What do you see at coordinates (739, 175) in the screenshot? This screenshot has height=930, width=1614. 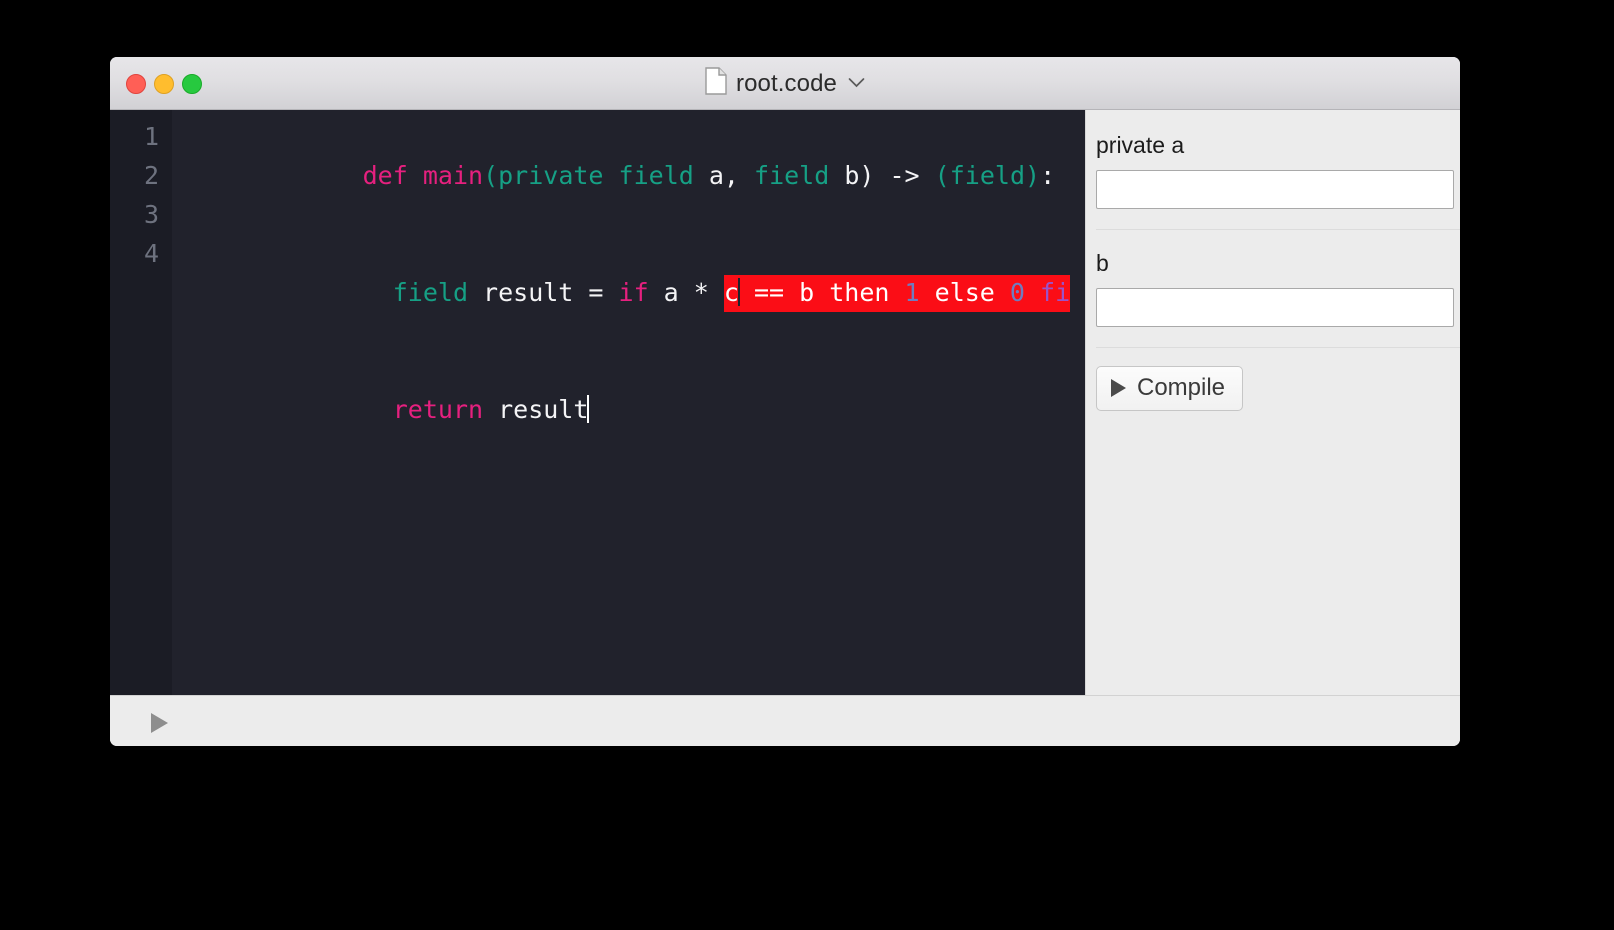 I see `token-comma: ,` at bounding box center [739, 175].